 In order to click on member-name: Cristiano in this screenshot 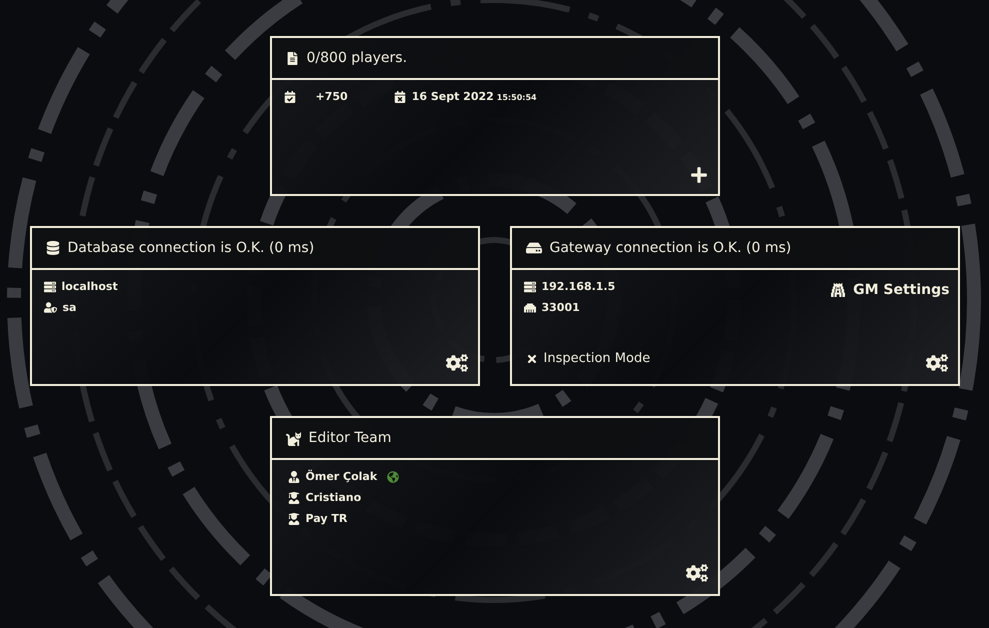, I will do `click(334, 497)`.